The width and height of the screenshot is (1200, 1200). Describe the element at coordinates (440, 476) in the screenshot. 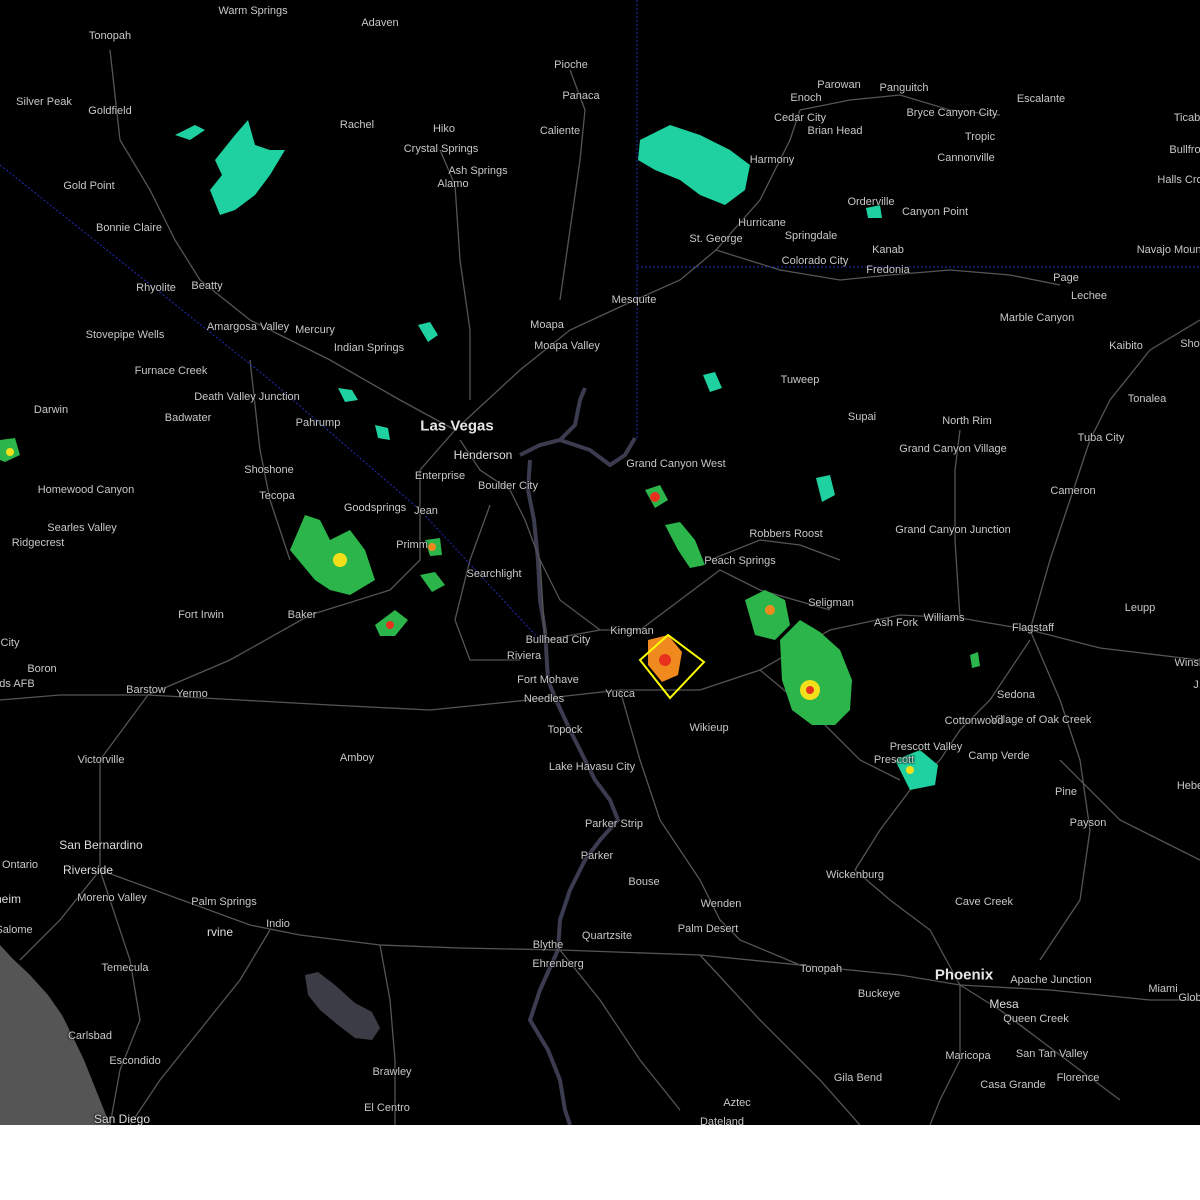

I see `city-label: Enterprise` at that location.